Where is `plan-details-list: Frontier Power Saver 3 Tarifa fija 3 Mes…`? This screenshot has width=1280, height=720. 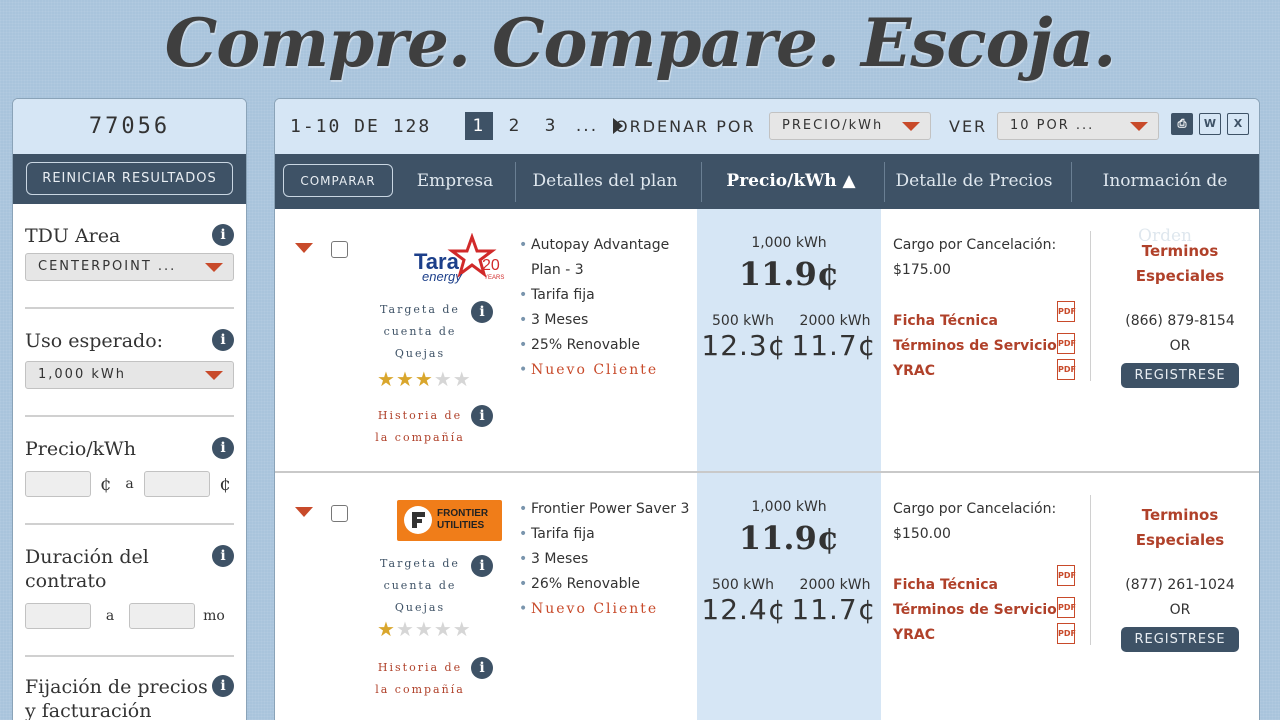 plan-details-list: Frontier Power Saver 3 Tarifa fija 3 Mes… is located at coordinates (606, 559).